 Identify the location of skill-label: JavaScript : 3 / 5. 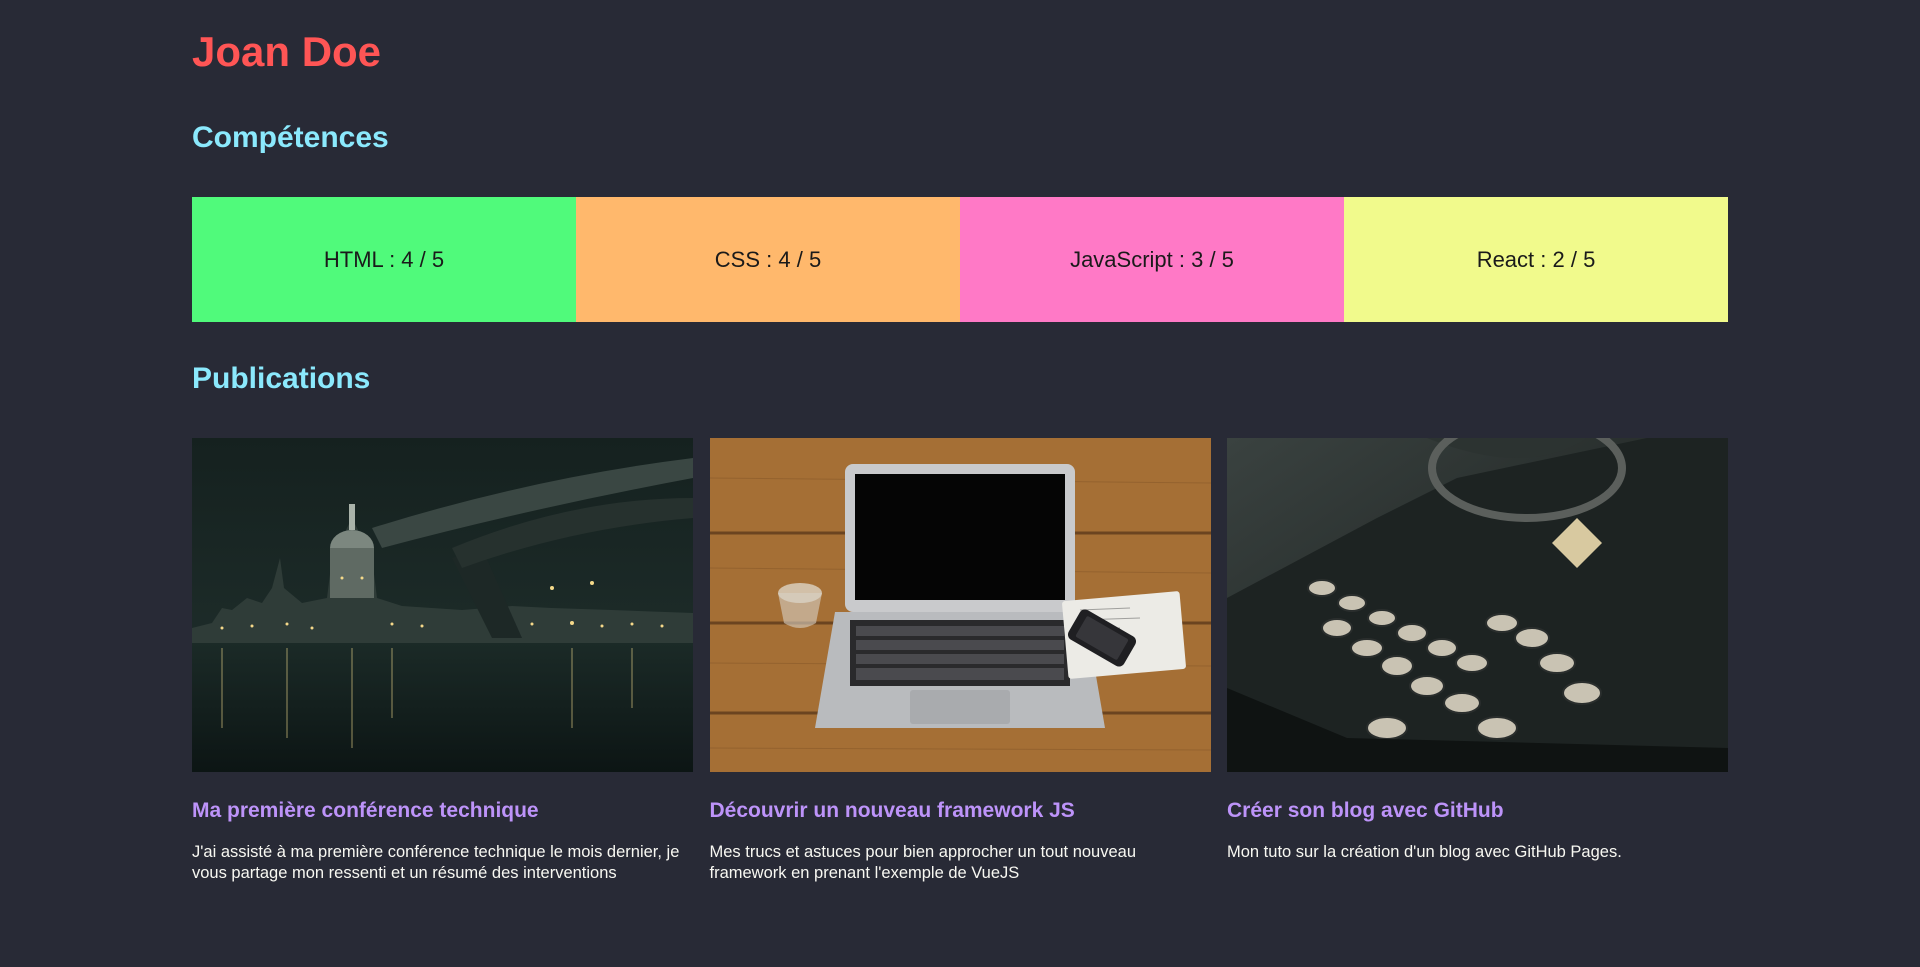
(1152, 259).